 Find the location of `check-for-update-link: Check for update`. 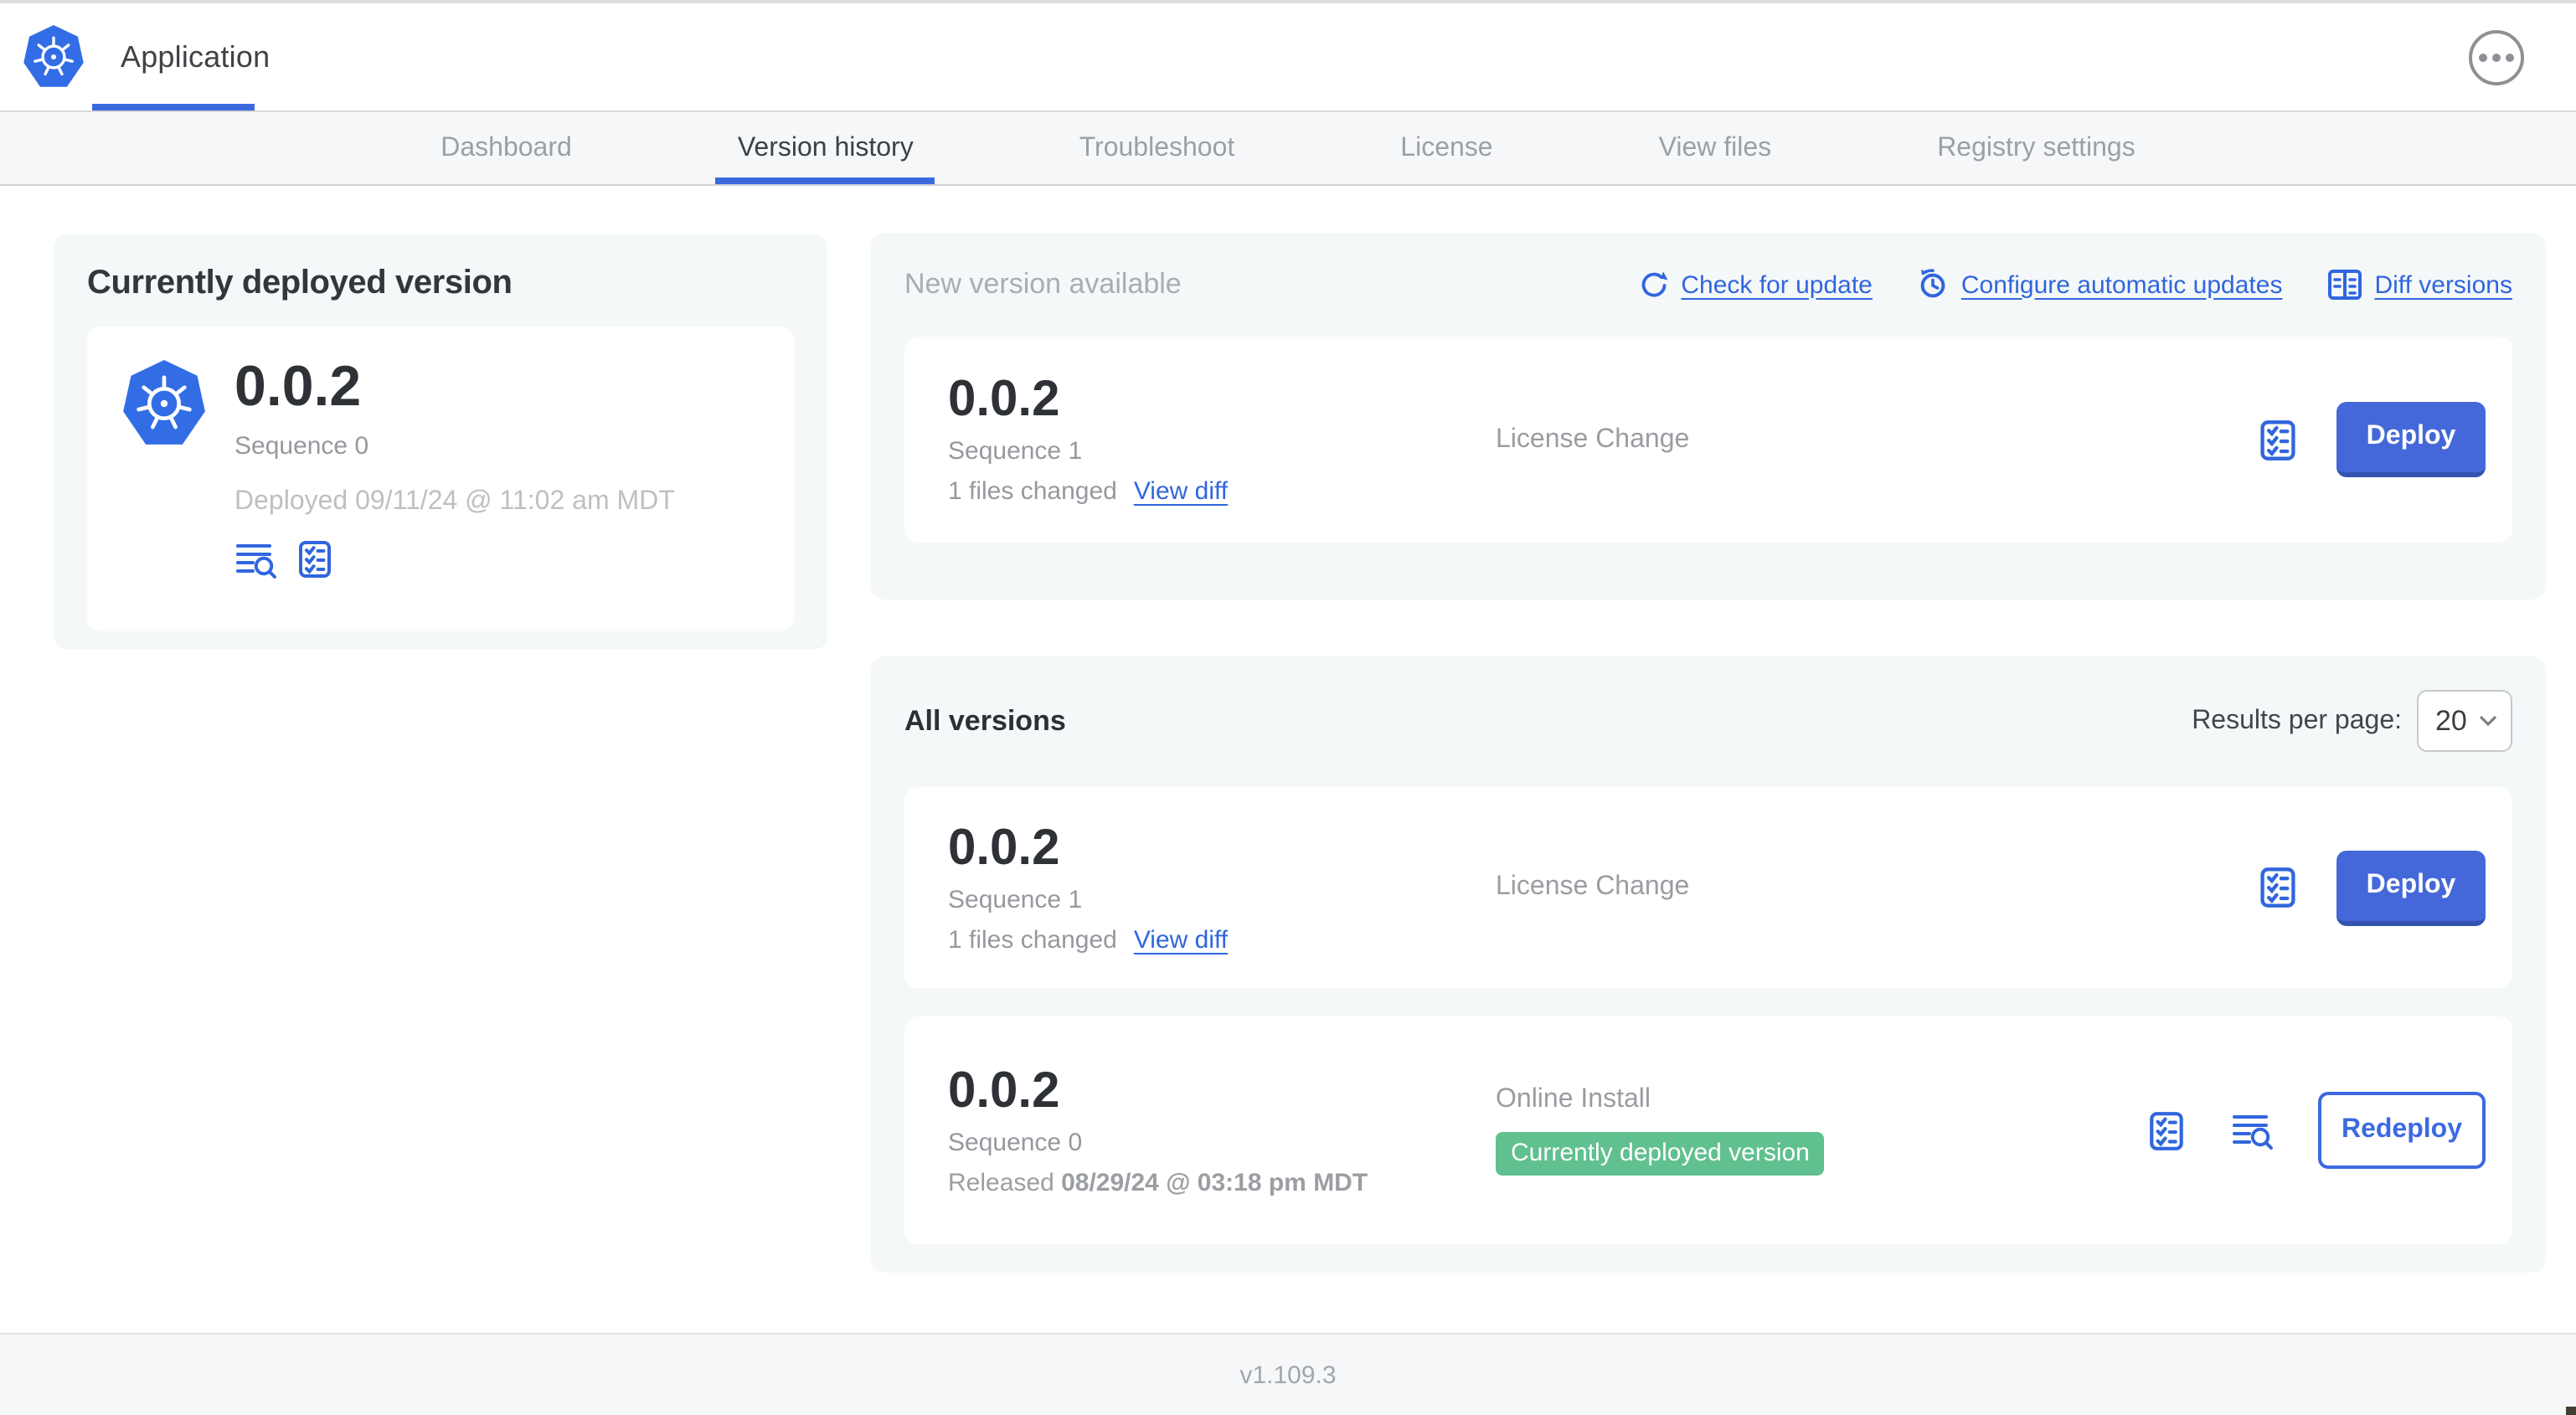

check-for-update-link: Check for update is located at coordinates (1755, 285).